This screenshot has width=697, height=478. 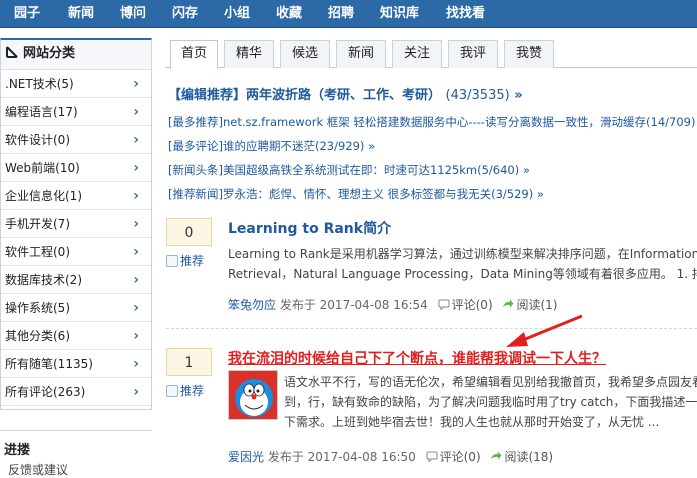 I want to click on doraemon-avatar-icon, so click(x=253, y=395).